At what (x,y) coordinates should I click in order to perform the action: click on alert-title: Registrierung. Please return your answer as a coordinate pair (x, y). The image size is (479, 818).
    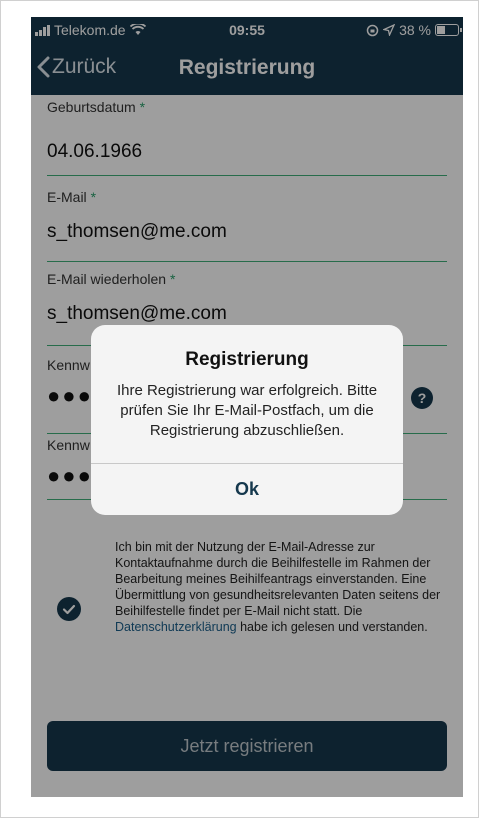
    Looking at the image, I should click on (247, 359).